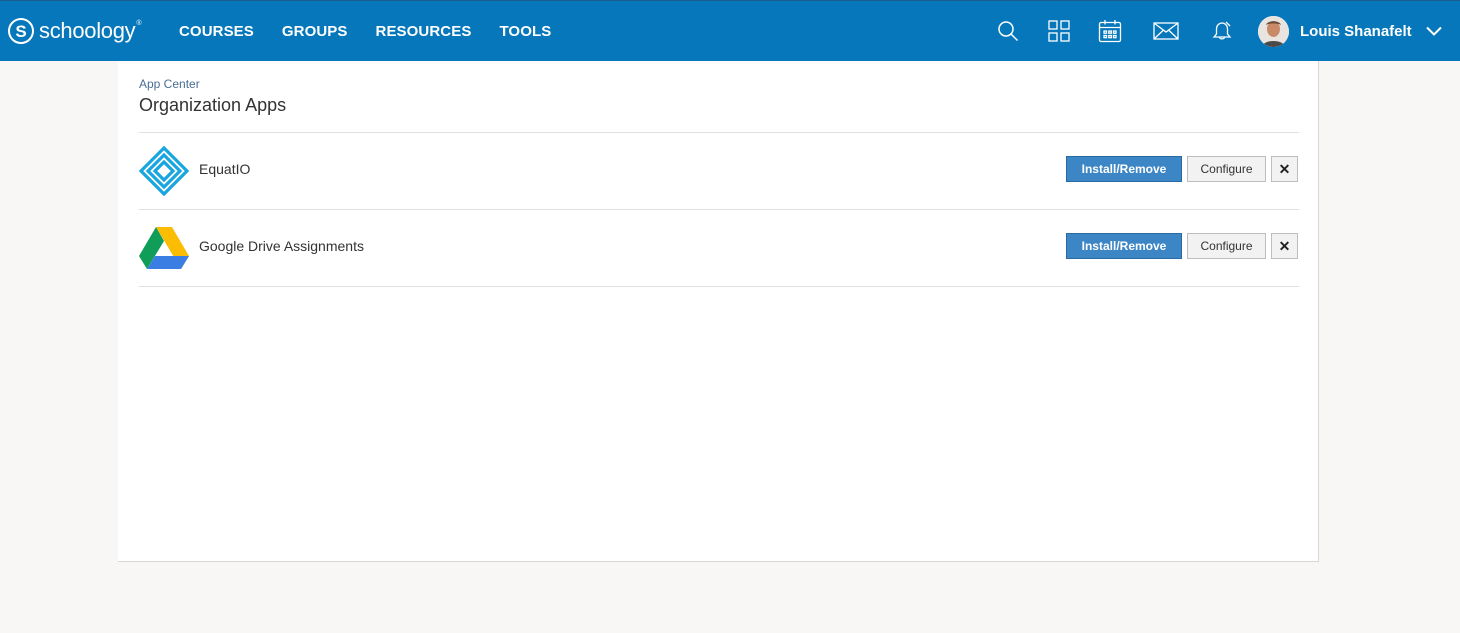  What do you see at coordinates (281, 246) in the screenshot?
I see `app-name: Google Drive Assignments` at bounding box center [281, 246].